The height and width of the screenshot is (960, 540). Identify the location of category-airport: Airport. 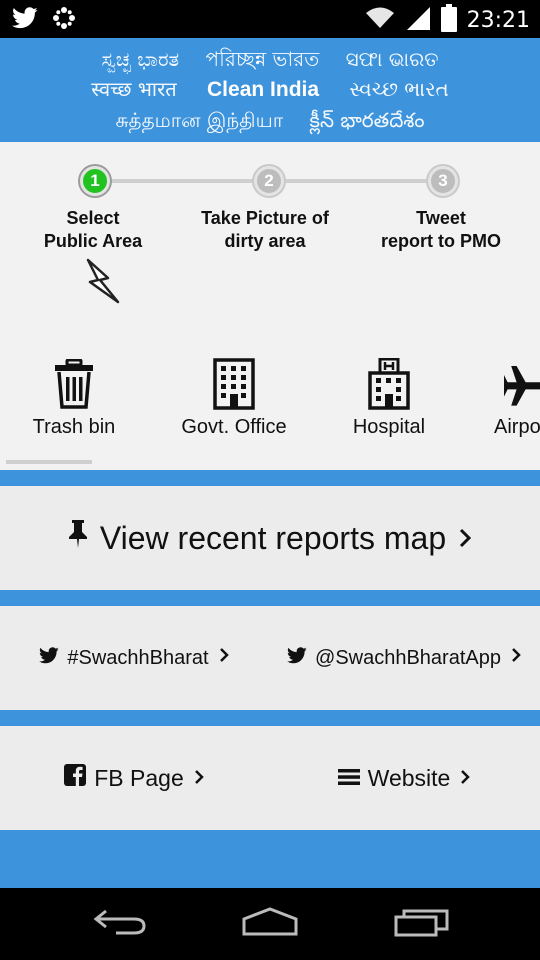
(505, 397).